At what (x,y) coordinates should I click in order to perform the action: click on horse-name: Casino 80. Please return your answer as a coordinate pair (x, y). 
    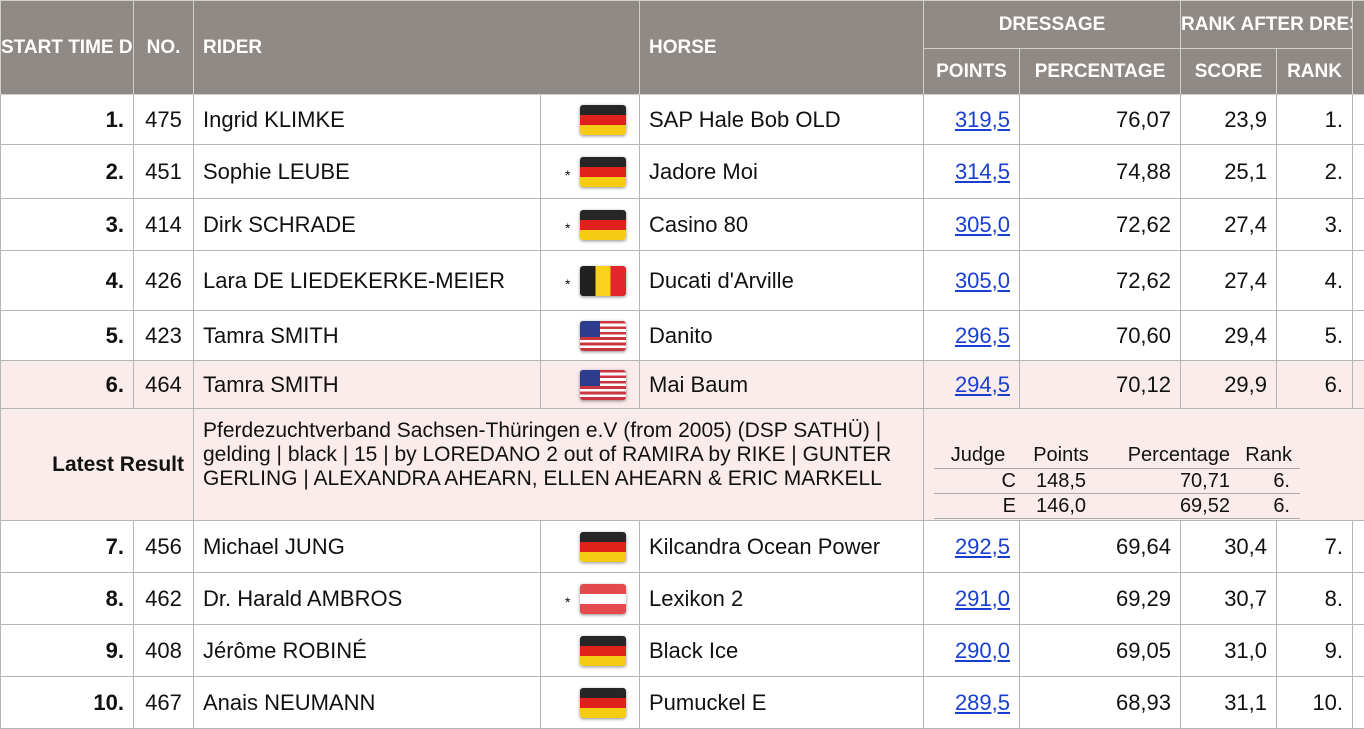
    Looking at the image, I should click on (782, 225).